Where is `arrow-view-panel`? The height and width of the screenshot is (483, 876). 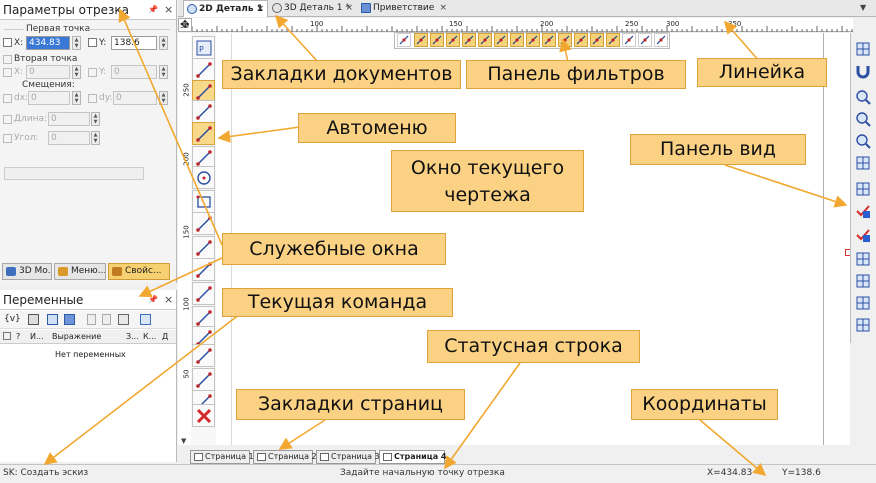 arrow-view-panel is located at coordinates (786, 186).